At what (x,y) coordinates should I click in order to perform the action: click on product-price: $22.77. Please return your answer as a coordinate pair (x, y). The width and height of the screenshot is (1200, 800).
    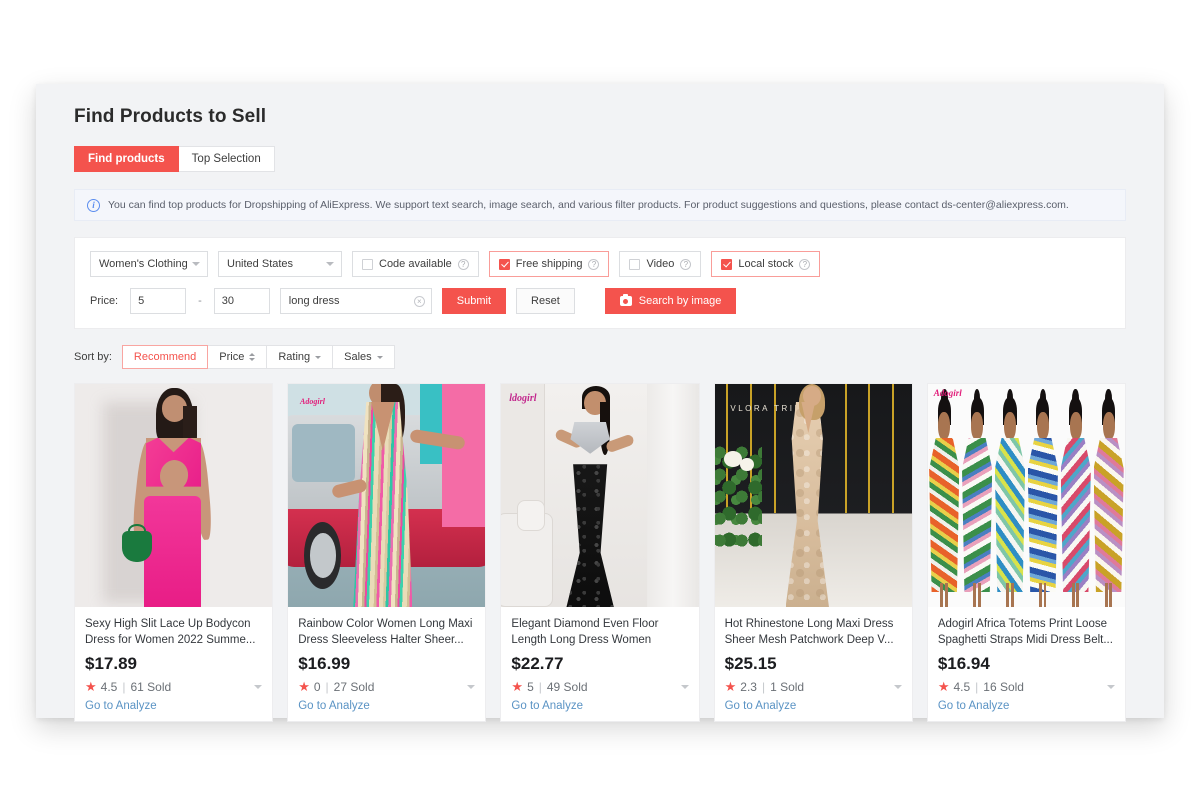
    Looking at the image, I should click on (537, 663).